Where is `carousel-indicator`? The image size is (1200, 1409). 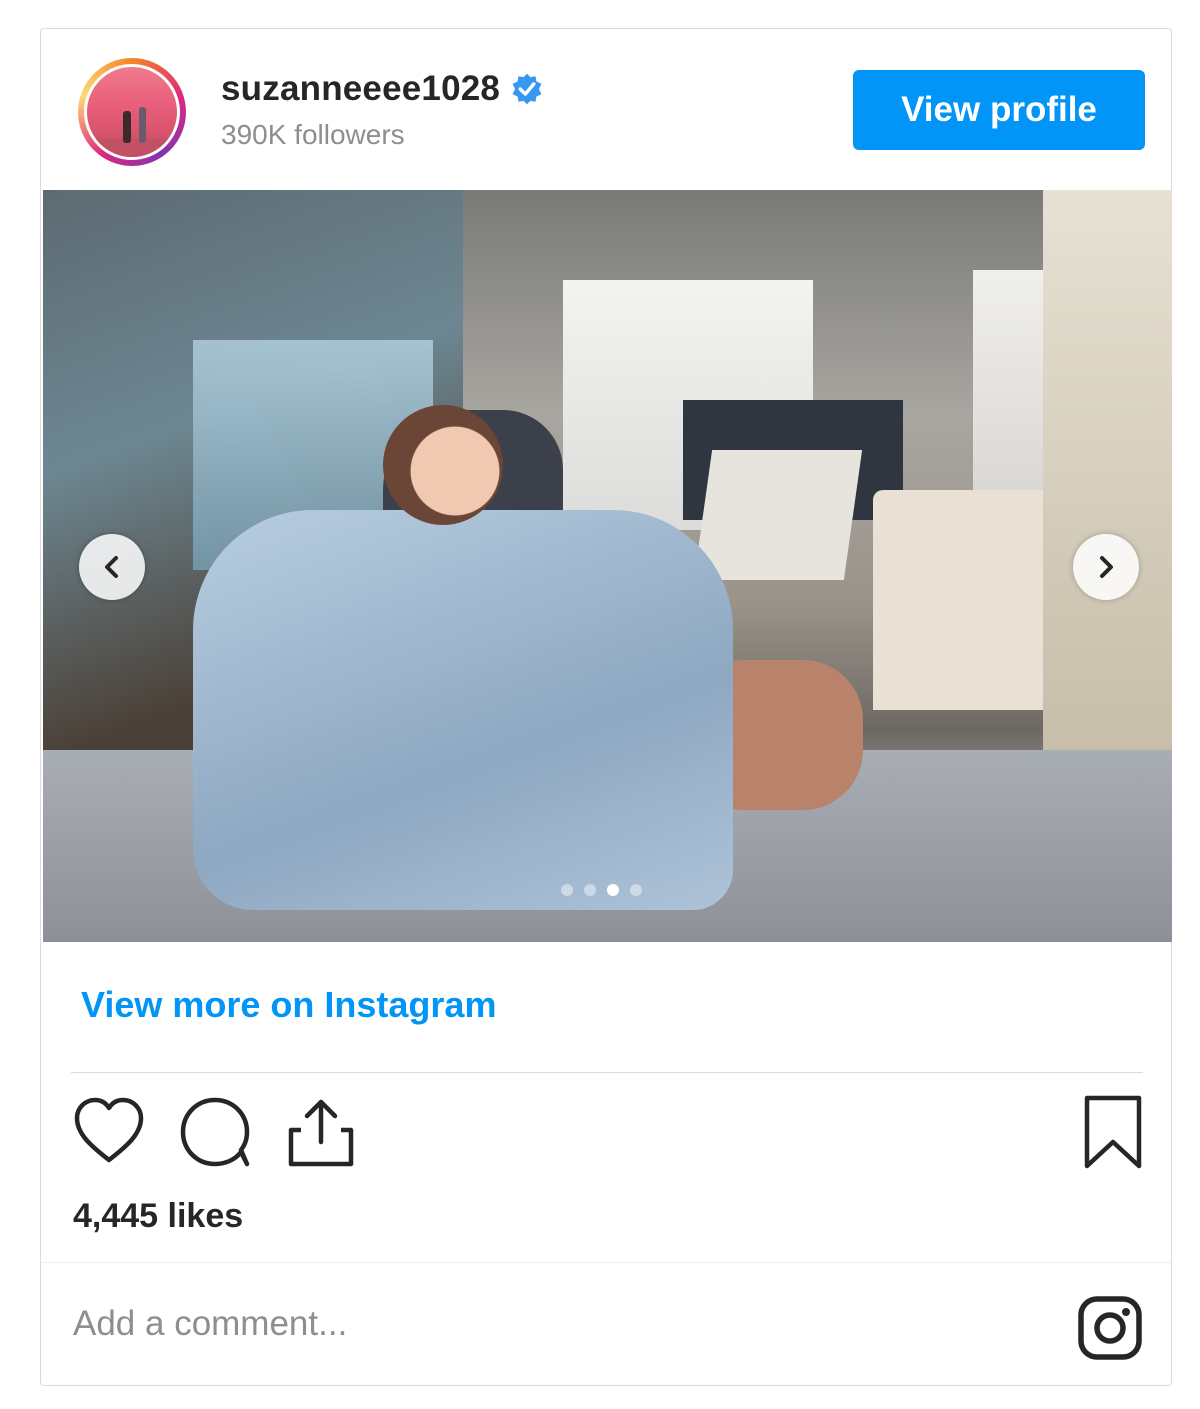 carousel-indicator is located at coordinates (601, 890).